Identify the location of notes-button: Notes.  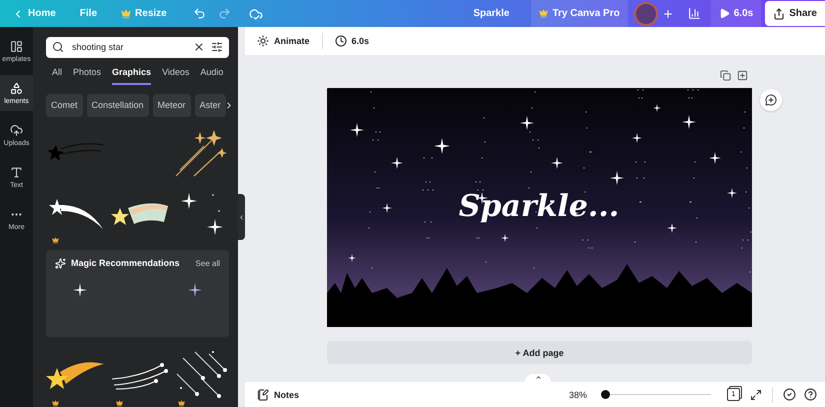
(278, 394).